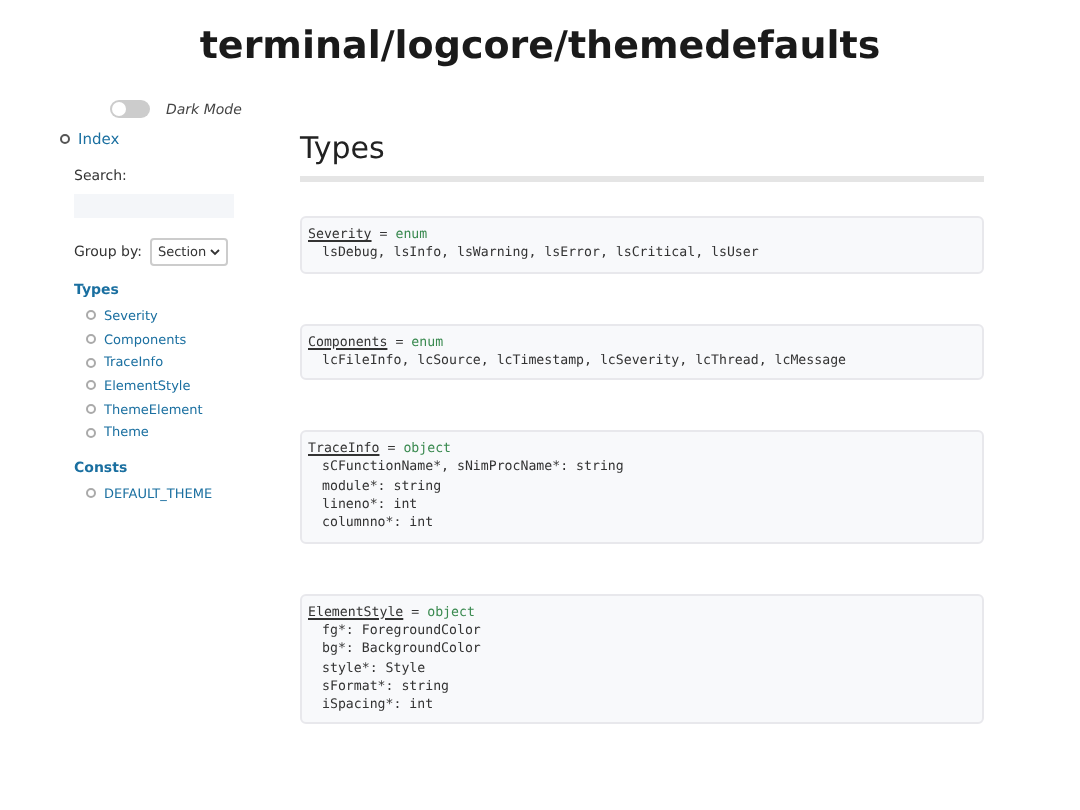  I want to click on chevron-down-icon, so click(215, 252).